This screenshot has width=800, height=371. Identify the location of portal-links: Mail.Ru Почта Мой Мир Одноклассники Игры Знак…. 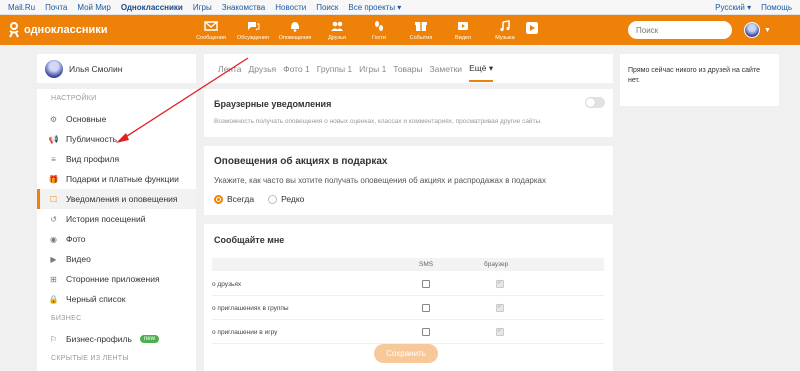
(204, 7).